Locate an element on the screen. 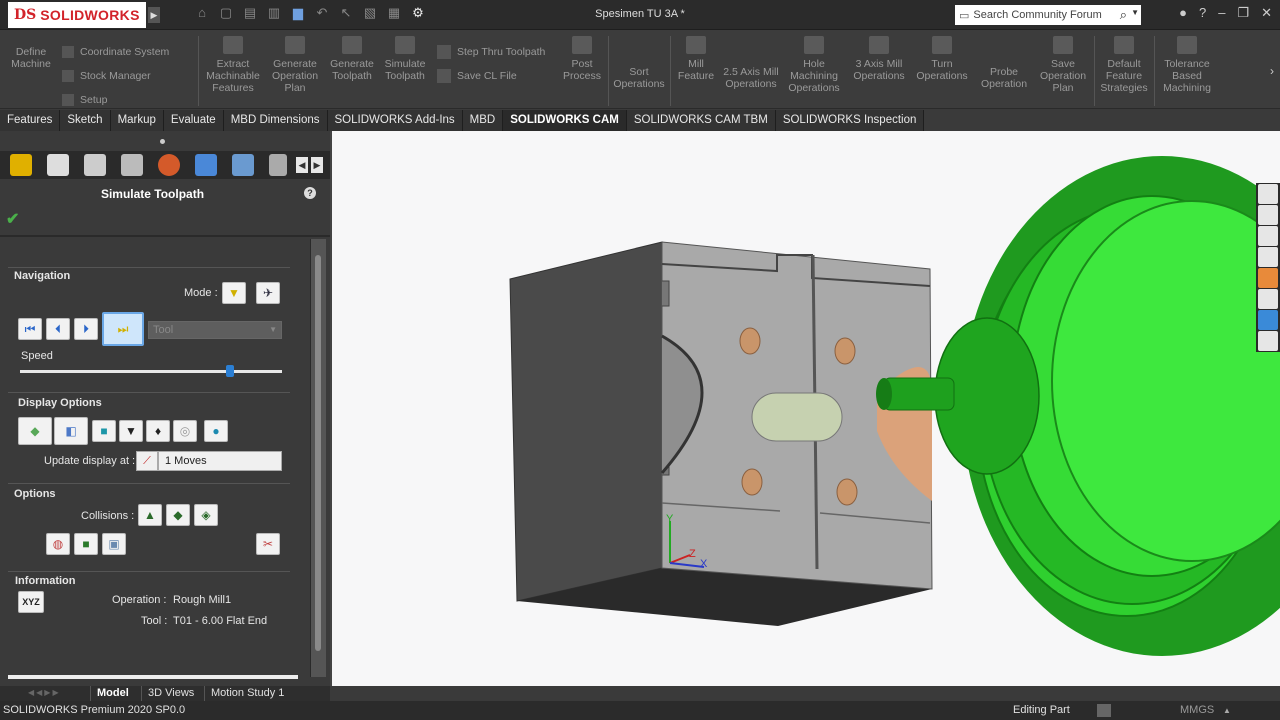  post-process-button: Post Process is located at coordinates (582, 59).